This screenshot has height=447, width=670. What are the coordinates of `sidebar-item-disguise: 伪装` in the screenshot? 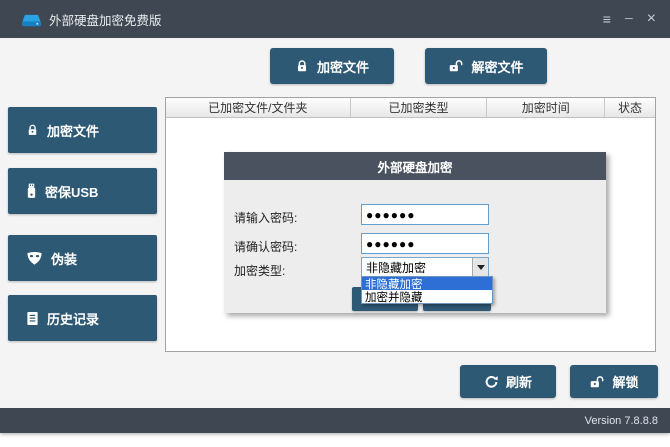 It's located at (82, 258).